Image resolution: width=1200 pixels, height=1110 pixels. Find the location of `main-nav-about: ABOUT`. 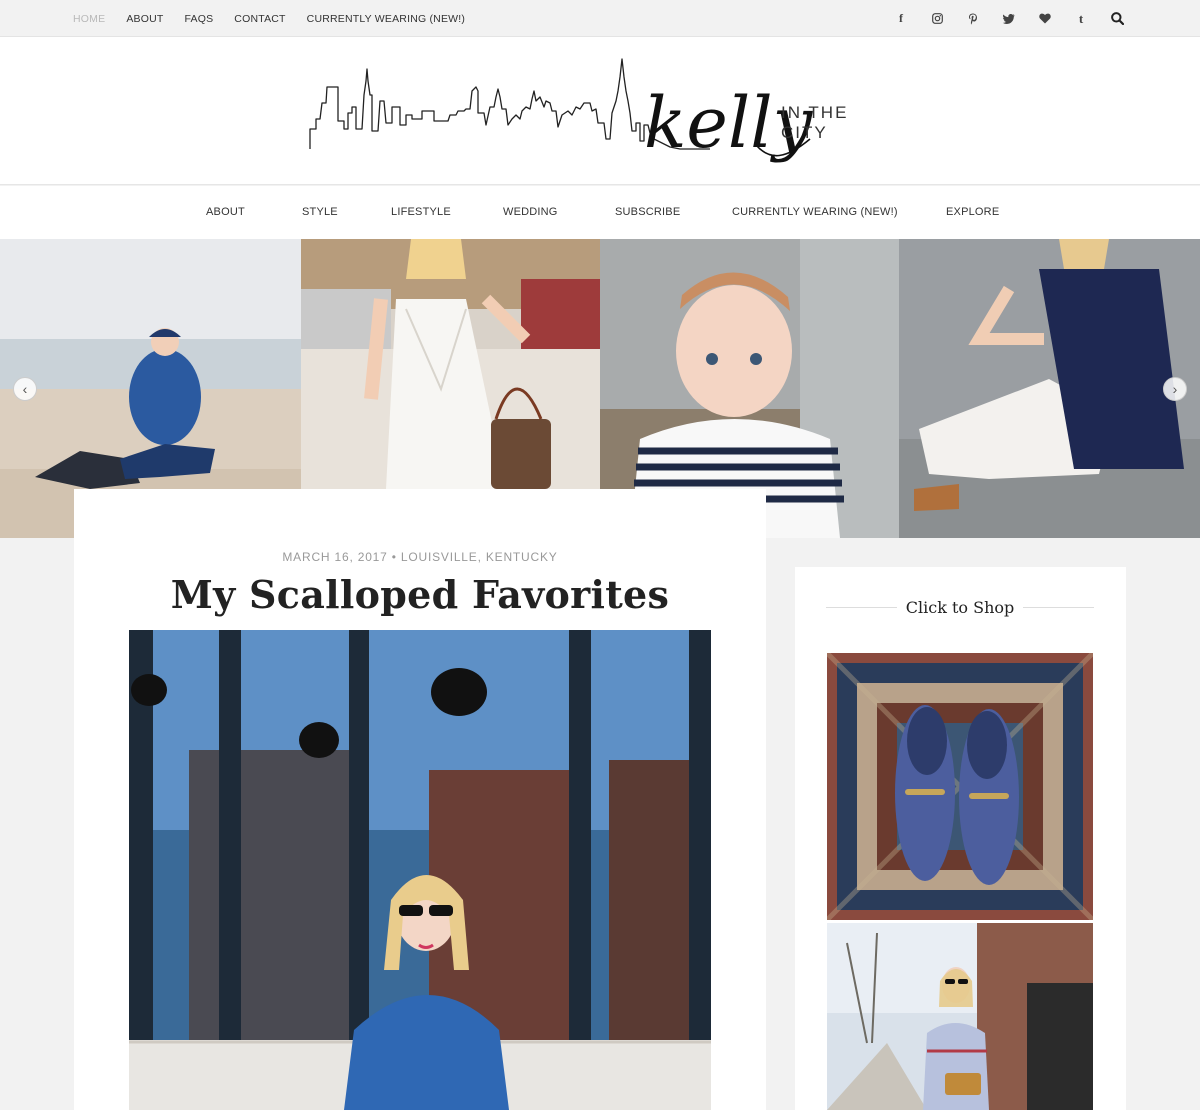

main-nav-about: ABOUT is located at coordinates (225, 212).